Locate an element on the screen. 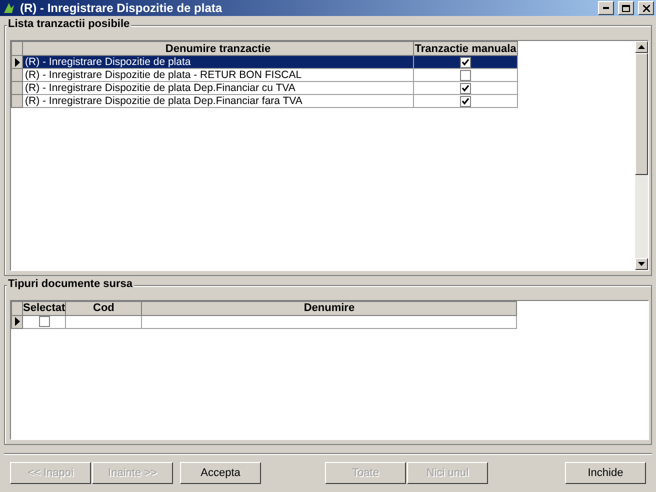  close-icon is located at coordinates (646, 8).